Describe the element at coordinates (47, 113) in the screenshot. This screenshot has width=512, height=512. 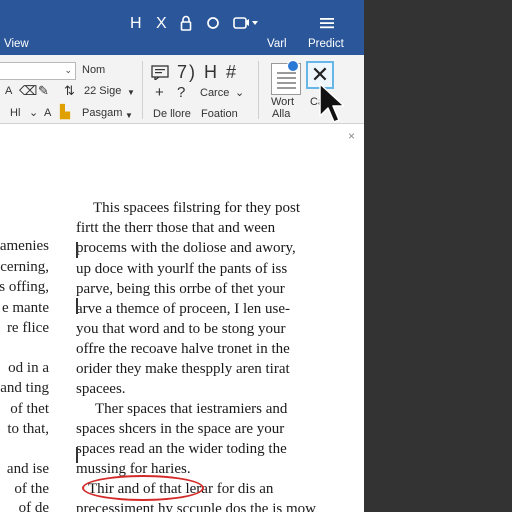
I see `font-highlight-button: A` at that location.